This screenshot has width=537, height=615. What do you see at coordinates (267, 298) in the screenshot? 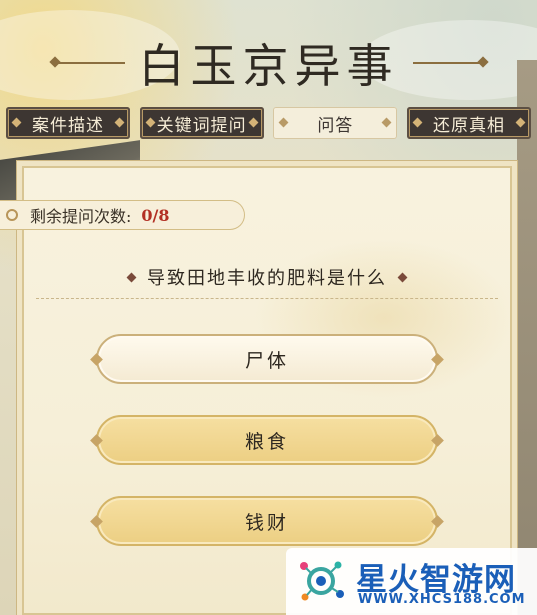
I see `question-divider` at bounding box center [267, 298].